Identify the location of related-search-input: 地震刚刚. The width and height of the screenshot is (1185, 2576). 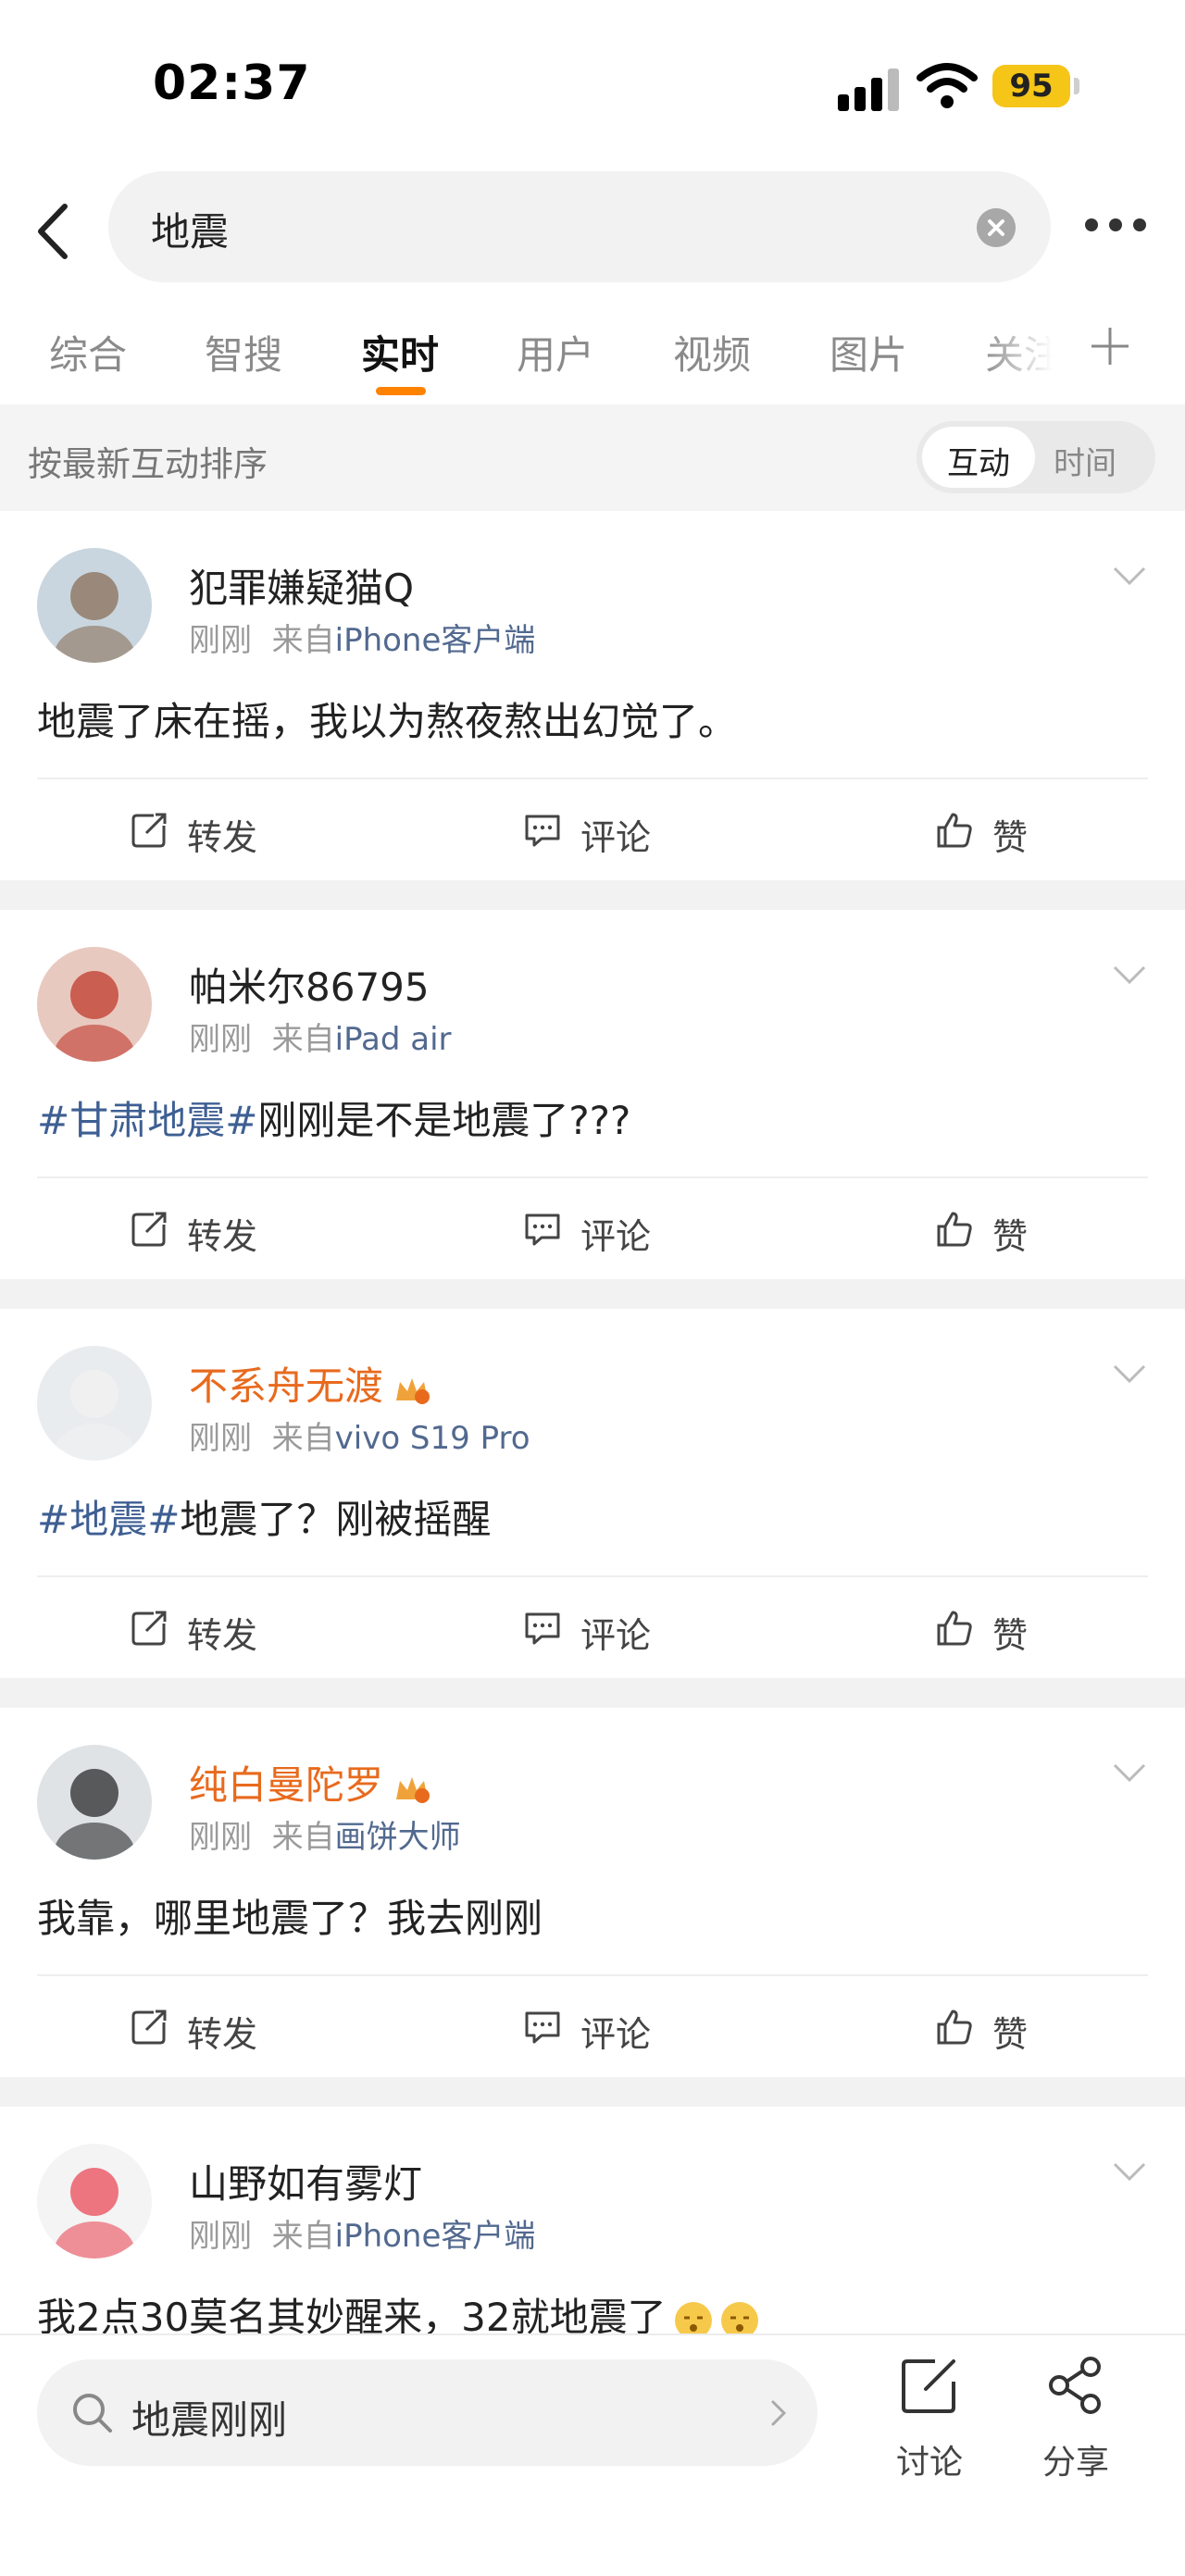
(427, 2412).